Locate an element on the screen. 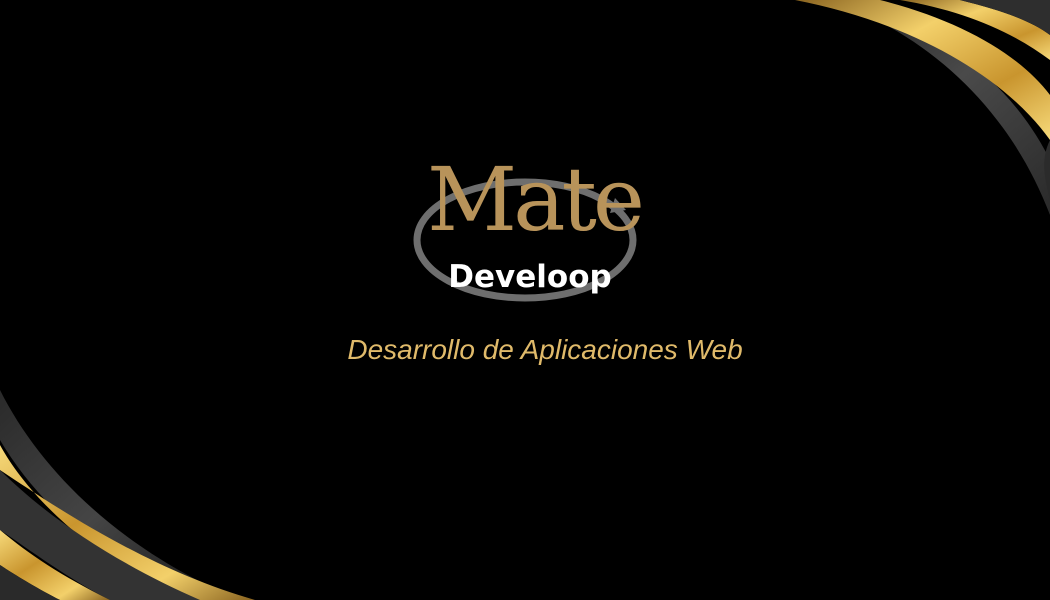 Image resolution: width=1050 pixels, height=600 pixels. tagline: Desarrollo de Aplicaciones Web is located at coordinates (545, 349).